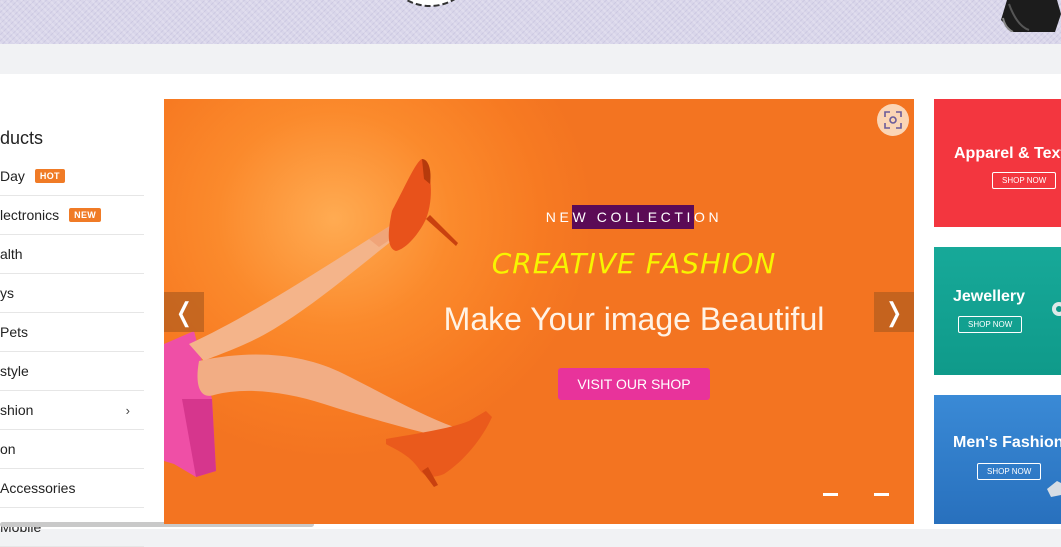 The height and width of the screenshot is (547, 1061). Describe the element at coordinates (14, 371) in the screenshot. I see `sidebar-item-label: style` at that location.